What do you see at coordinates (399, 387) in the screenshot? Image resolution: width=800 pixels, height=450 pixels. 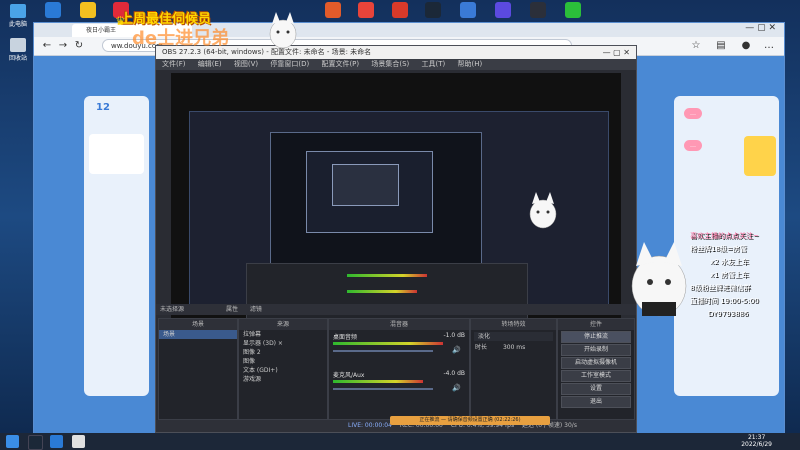 I see `mixer-channel: 麦克风/Aux -4.0 dB 🔊` at bounding box center [399, 387].